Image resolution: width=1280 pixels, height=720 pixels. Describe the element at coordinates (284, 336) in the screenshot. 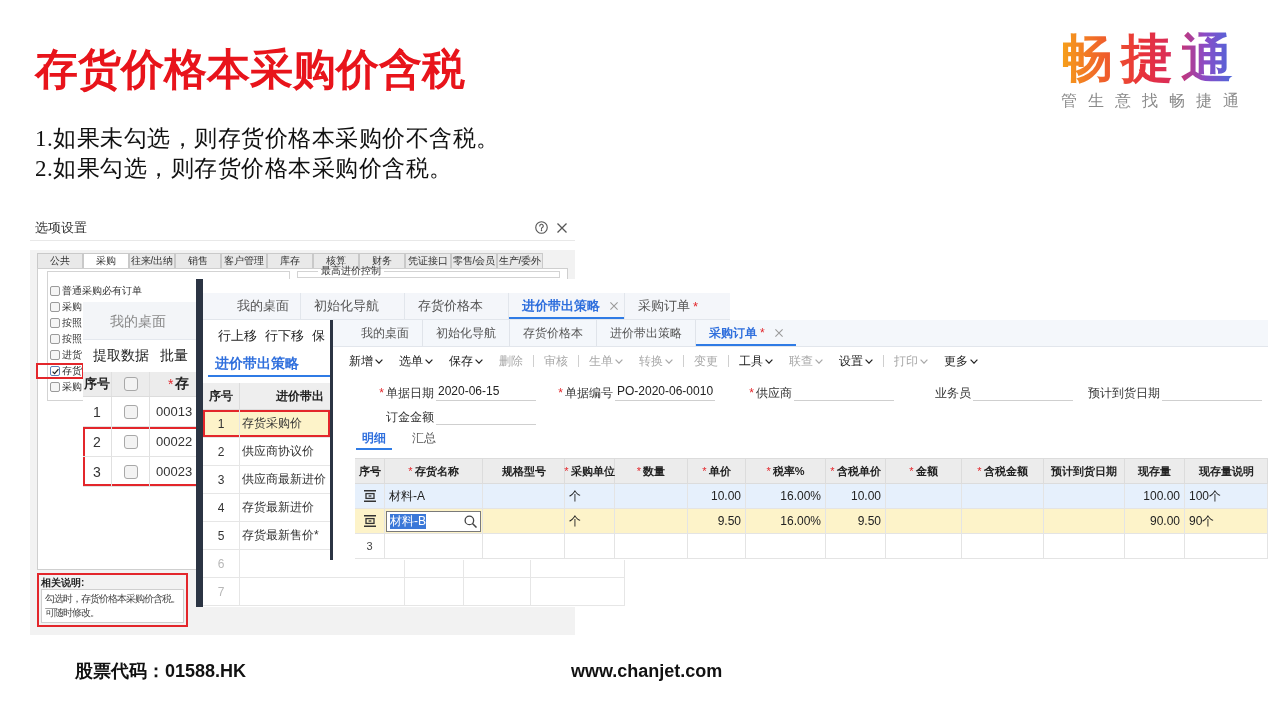

I see `toolbar-button: 行下移` at that location.